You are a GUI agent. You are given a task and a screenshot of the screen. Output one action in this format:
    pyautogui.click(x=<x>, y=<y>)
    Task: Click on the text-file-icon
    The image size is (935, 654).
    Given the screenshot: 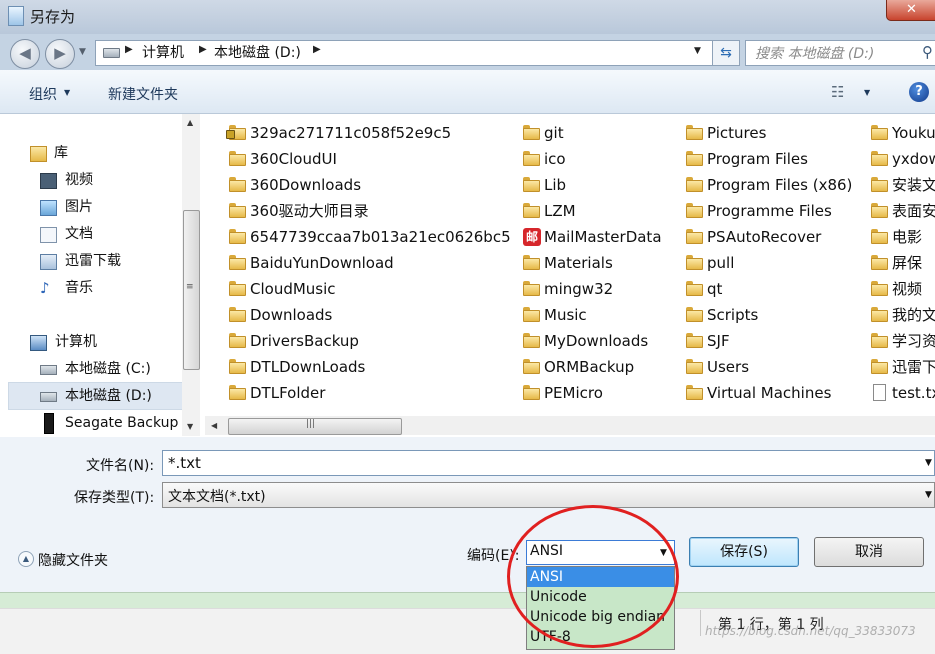 What is the action you would take?
    pyautogui.click(x=879, y=392)
    